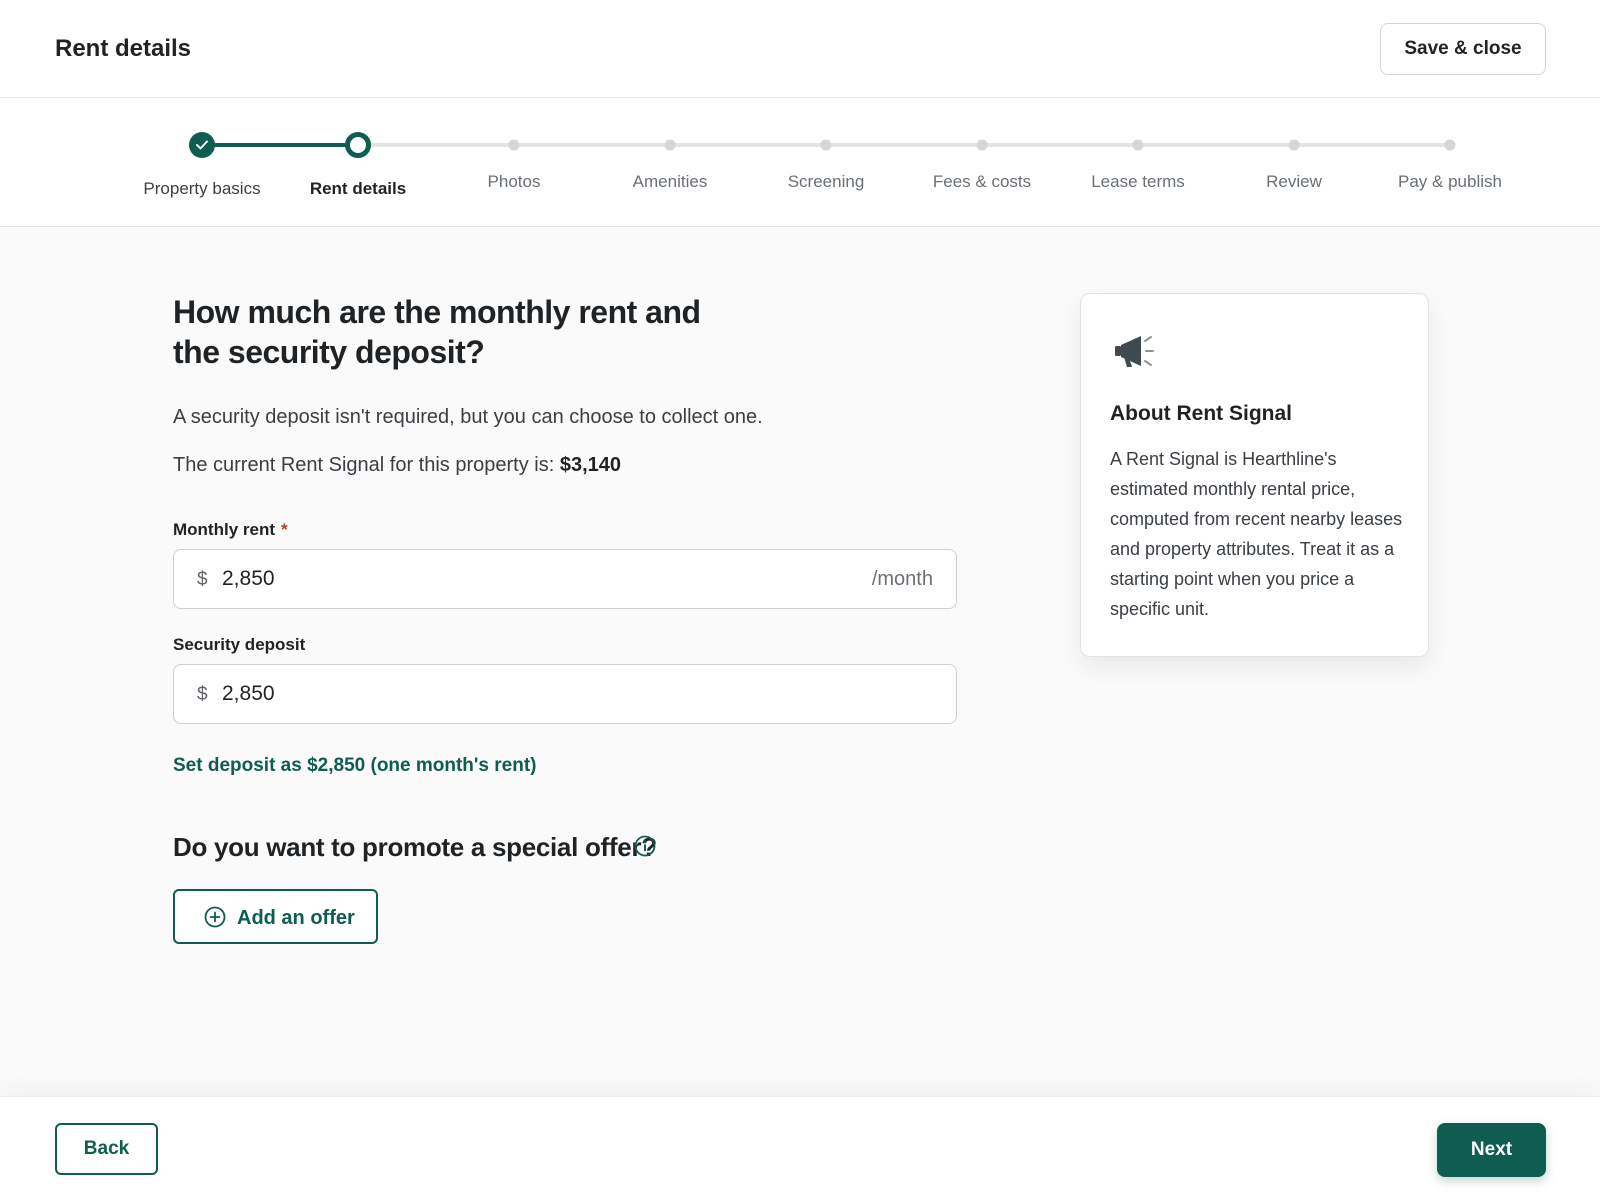  Describe the element at coordinates (106, 1149) in the screenshot. I see `back-button: Back` at that location.